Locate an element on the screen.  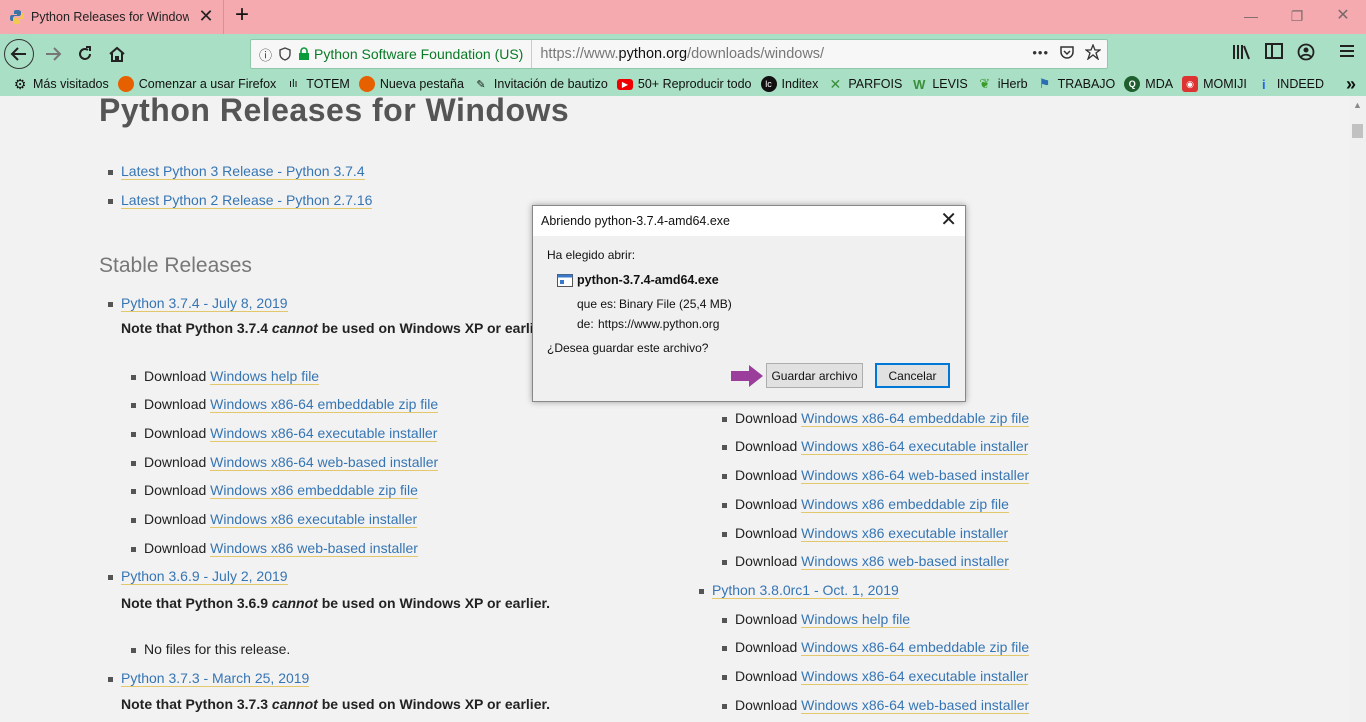
save-file-button: Guardar archivo is located at coordinates (814, 375).